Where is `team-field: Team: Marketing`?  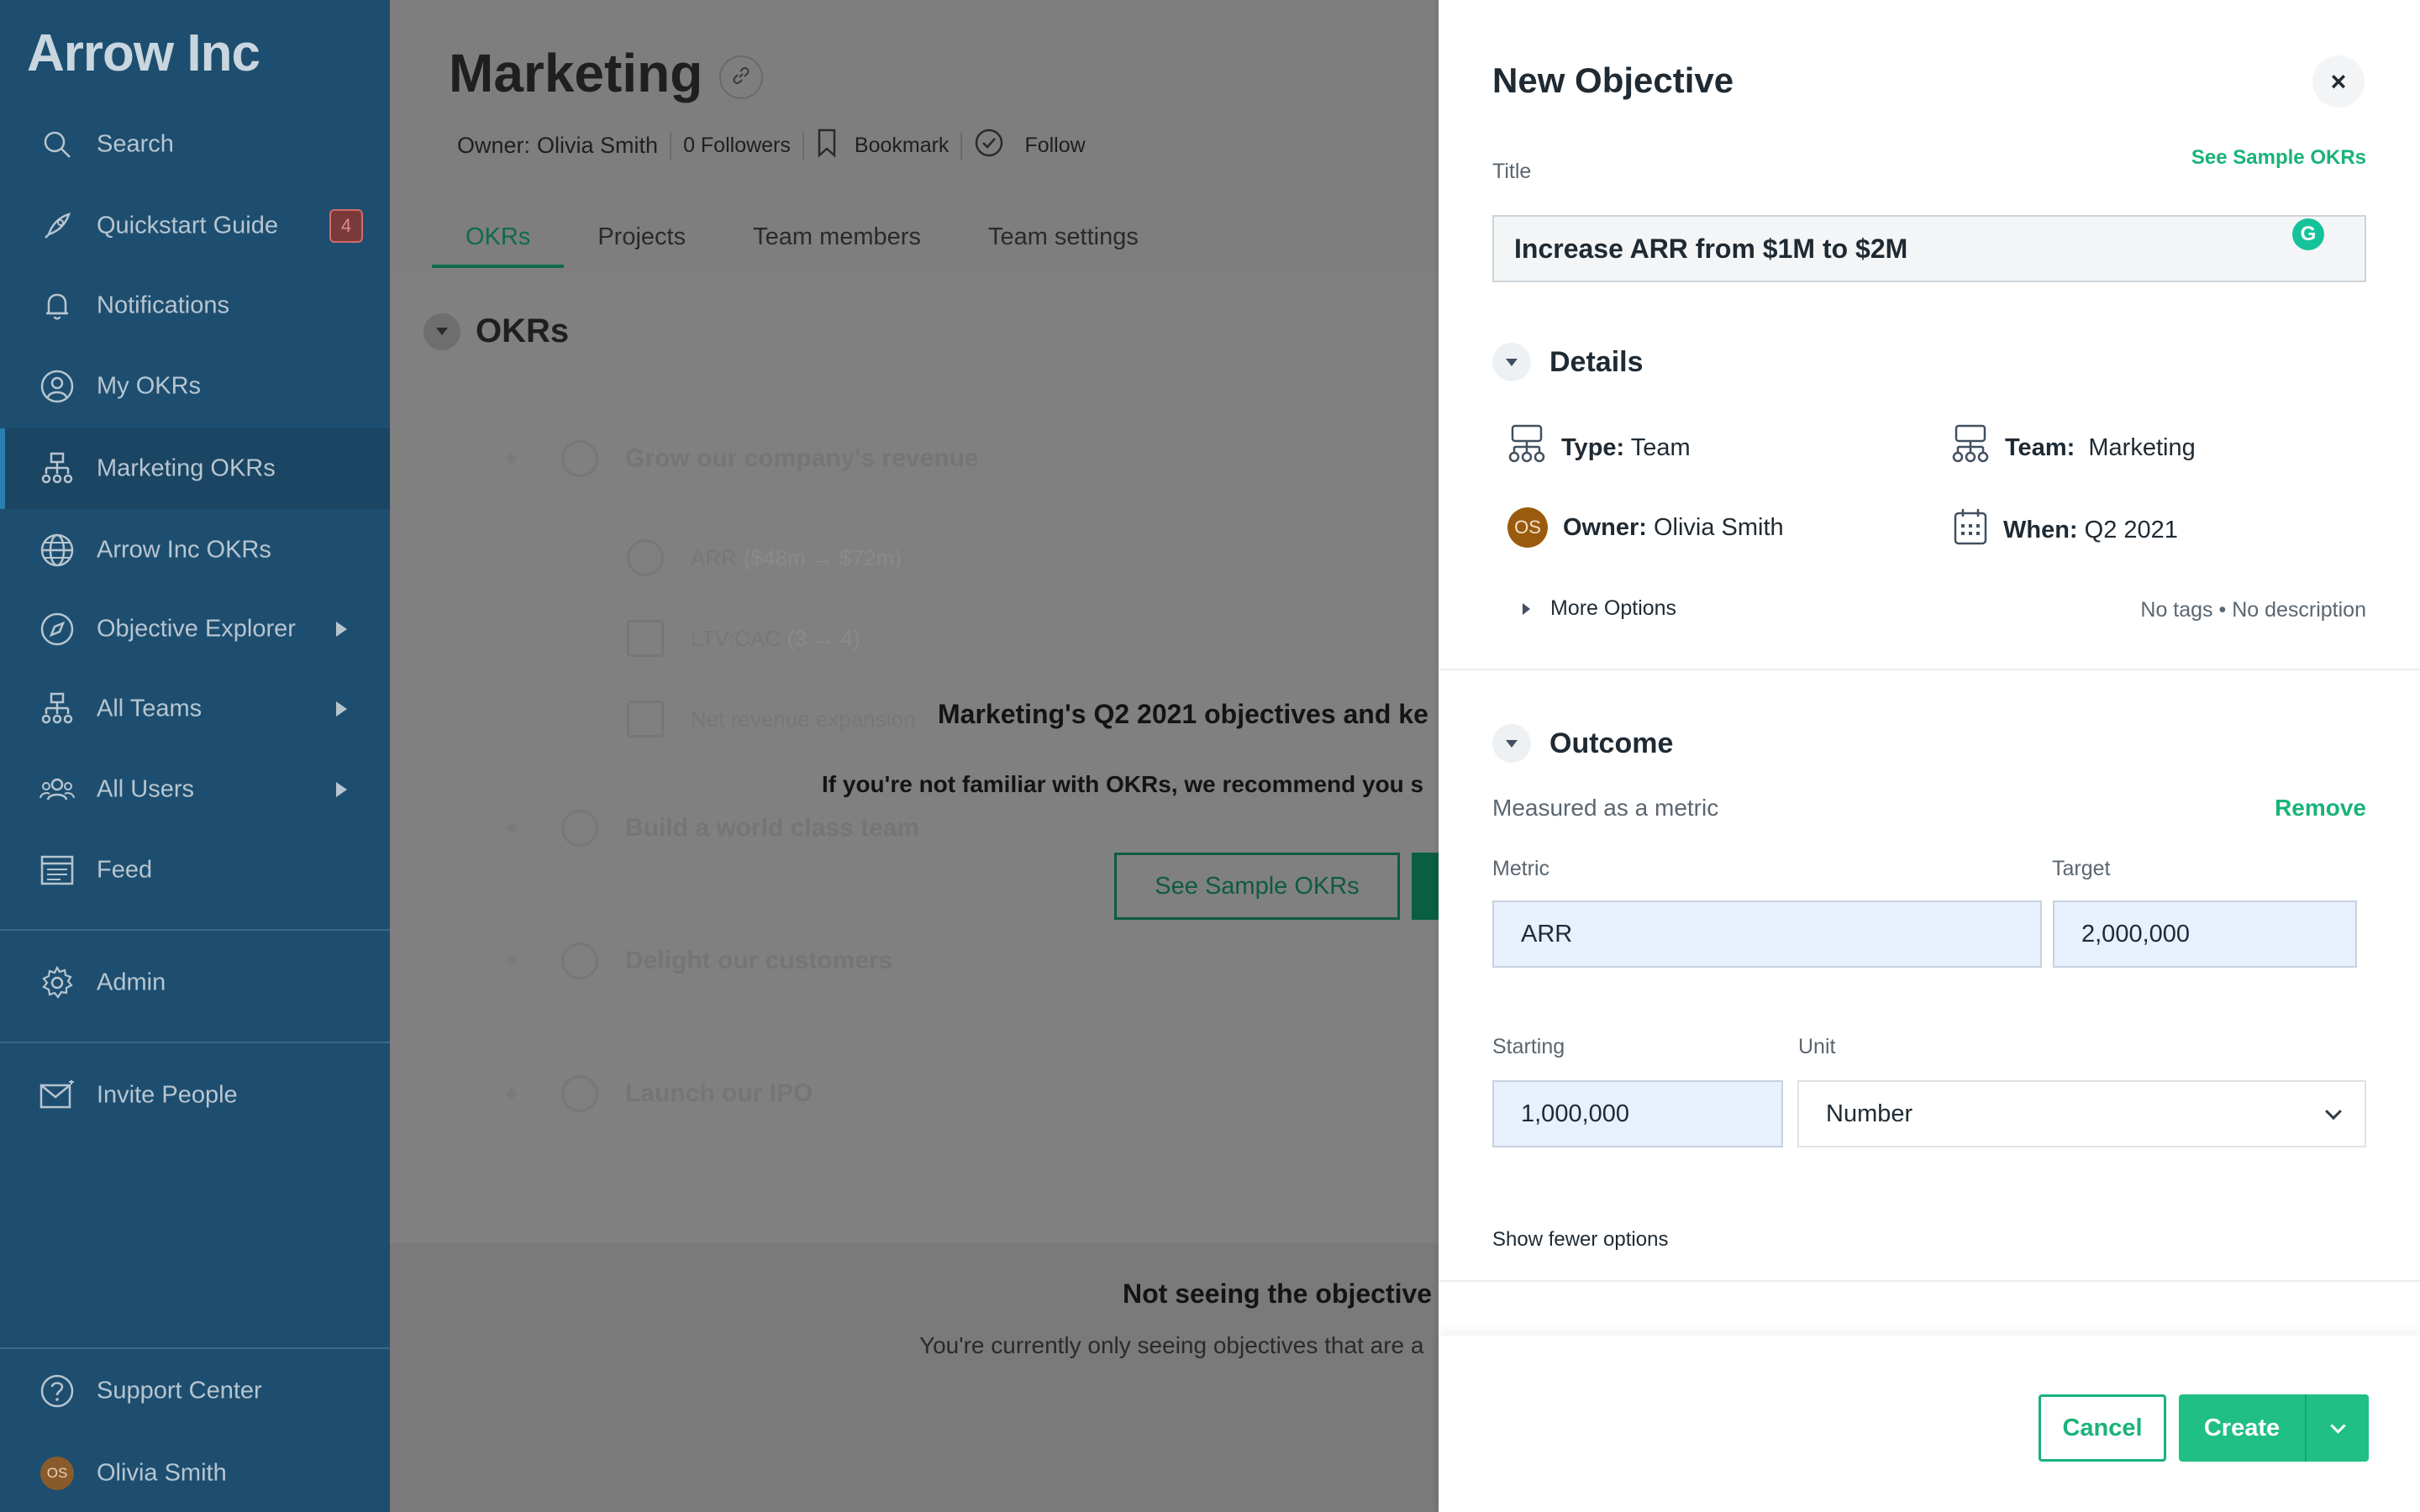 team-field: Team: Marketing is located at coordinates (2073, 447).